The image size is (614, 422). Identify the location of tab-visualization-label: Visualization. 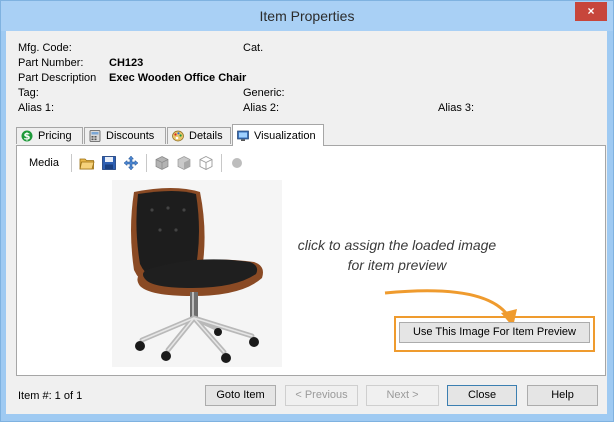
(285, 135).